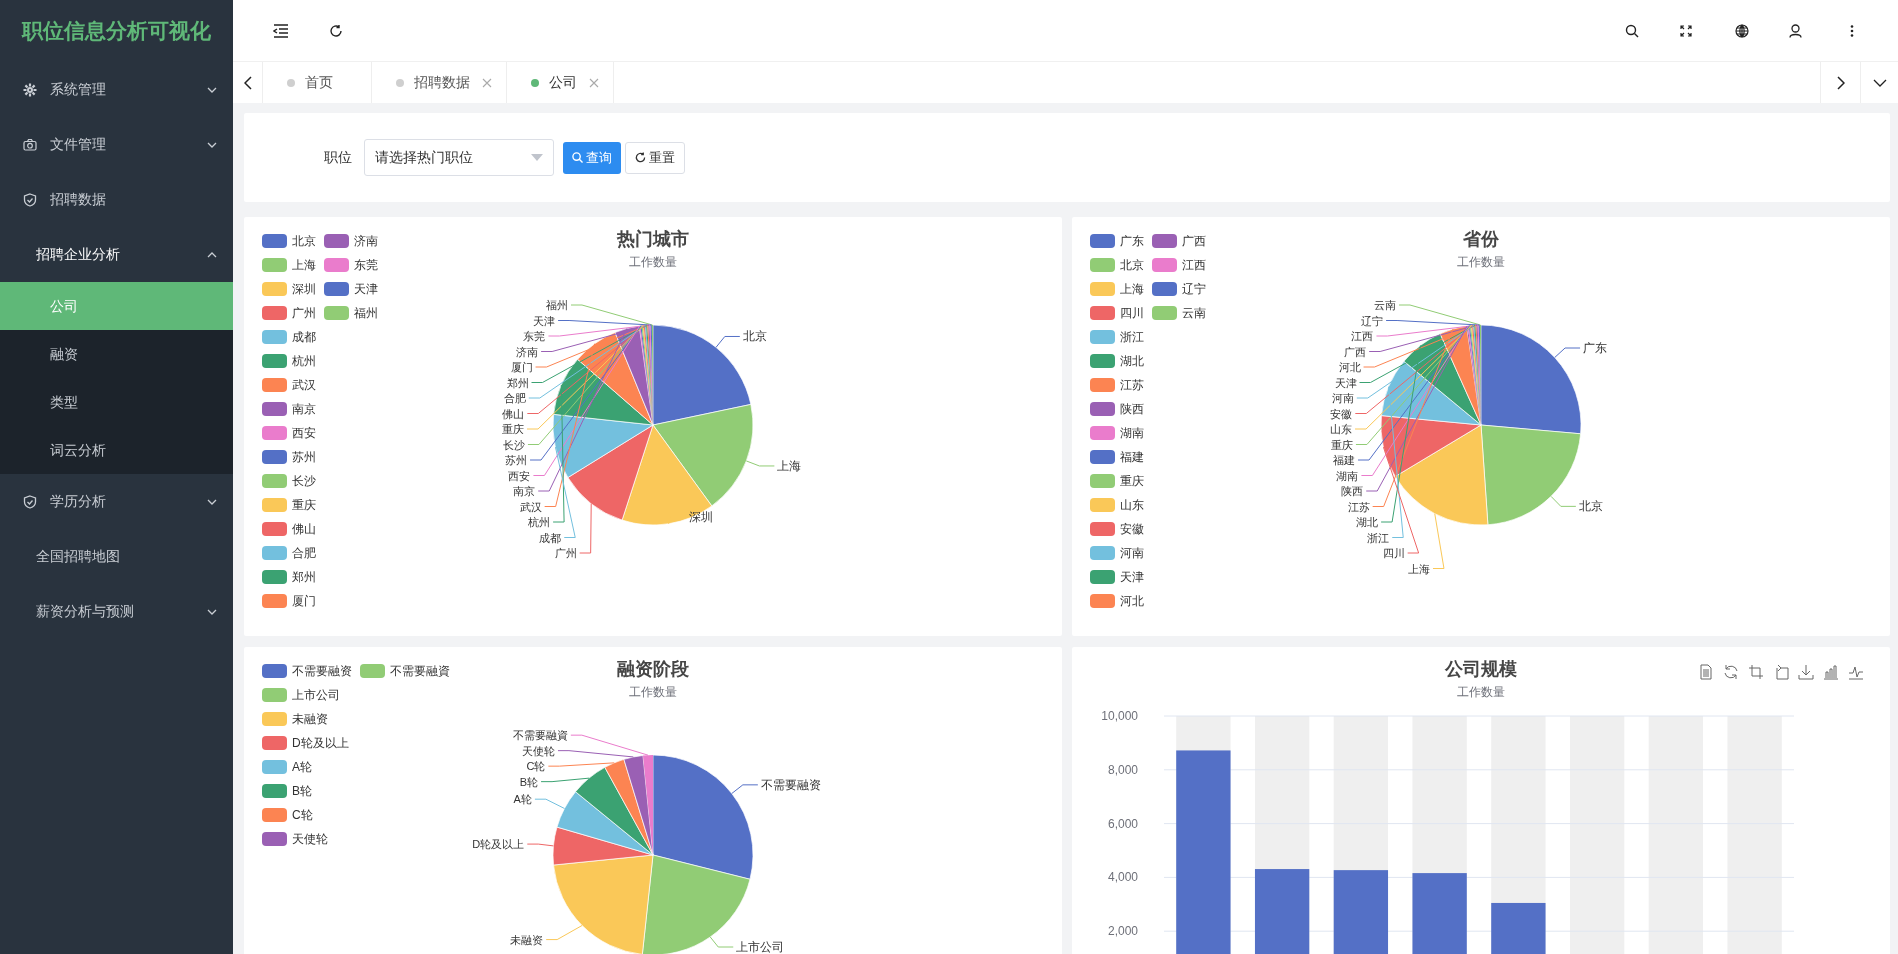  I want to click on line-chart-icon, so click(1856, 672).